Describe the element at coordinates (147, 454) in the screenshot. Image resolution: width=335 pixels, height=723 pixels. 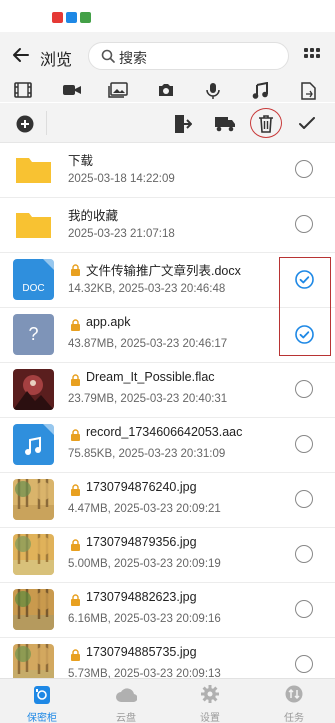
I see `file-meta: 75.85KB, 2025-03-23 20:31:09` at that location.